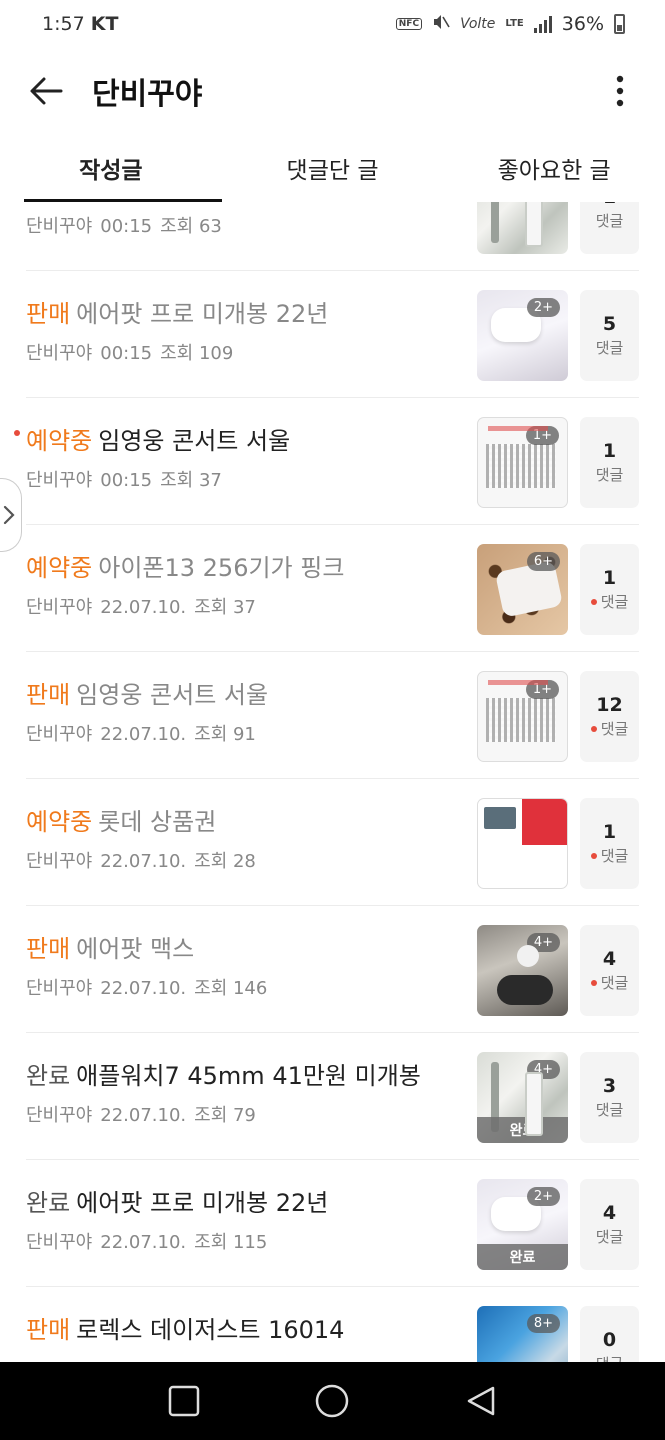 The height and width of the screenshot is (1440, 665). I want to click on item-meta: 단비꾸야 22.07.10. 조회 79, so click(145, 1114).